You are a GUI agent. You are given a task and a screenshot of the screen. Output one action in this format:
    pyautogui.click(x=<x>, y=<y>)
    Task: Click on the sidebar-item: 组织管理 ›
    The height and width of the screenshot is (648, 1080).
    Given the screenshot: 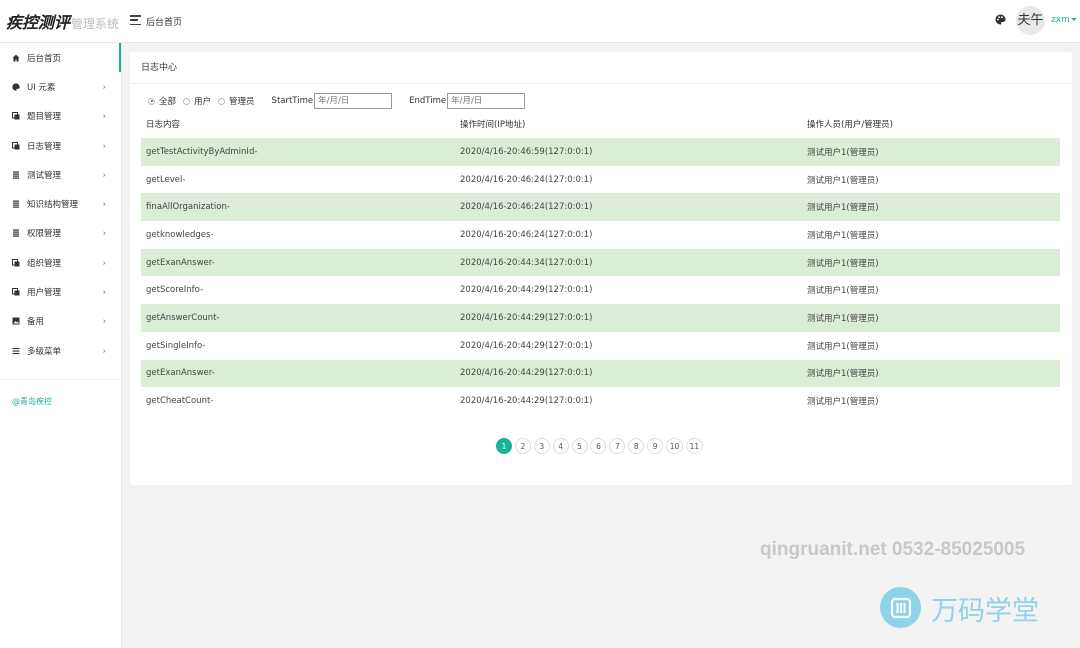 What is the action you would take?
    pyautogui.click(x=60, y=262)
    